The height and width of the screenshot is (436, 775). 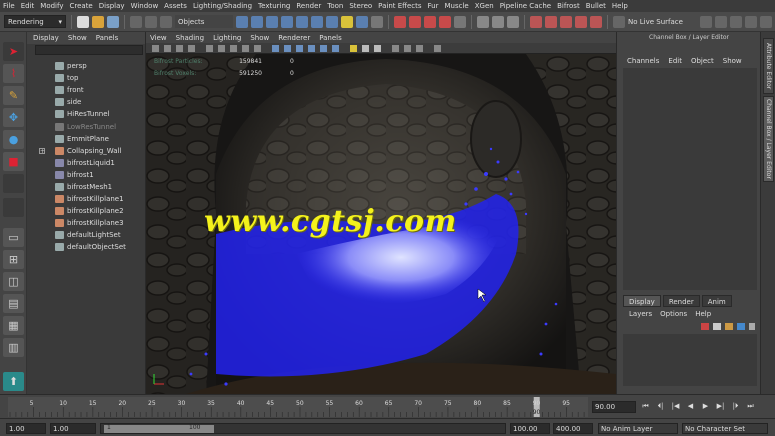 I want to click on outliner-item-hirestunnel: HiResTunnel, so click(x=86, y=114).